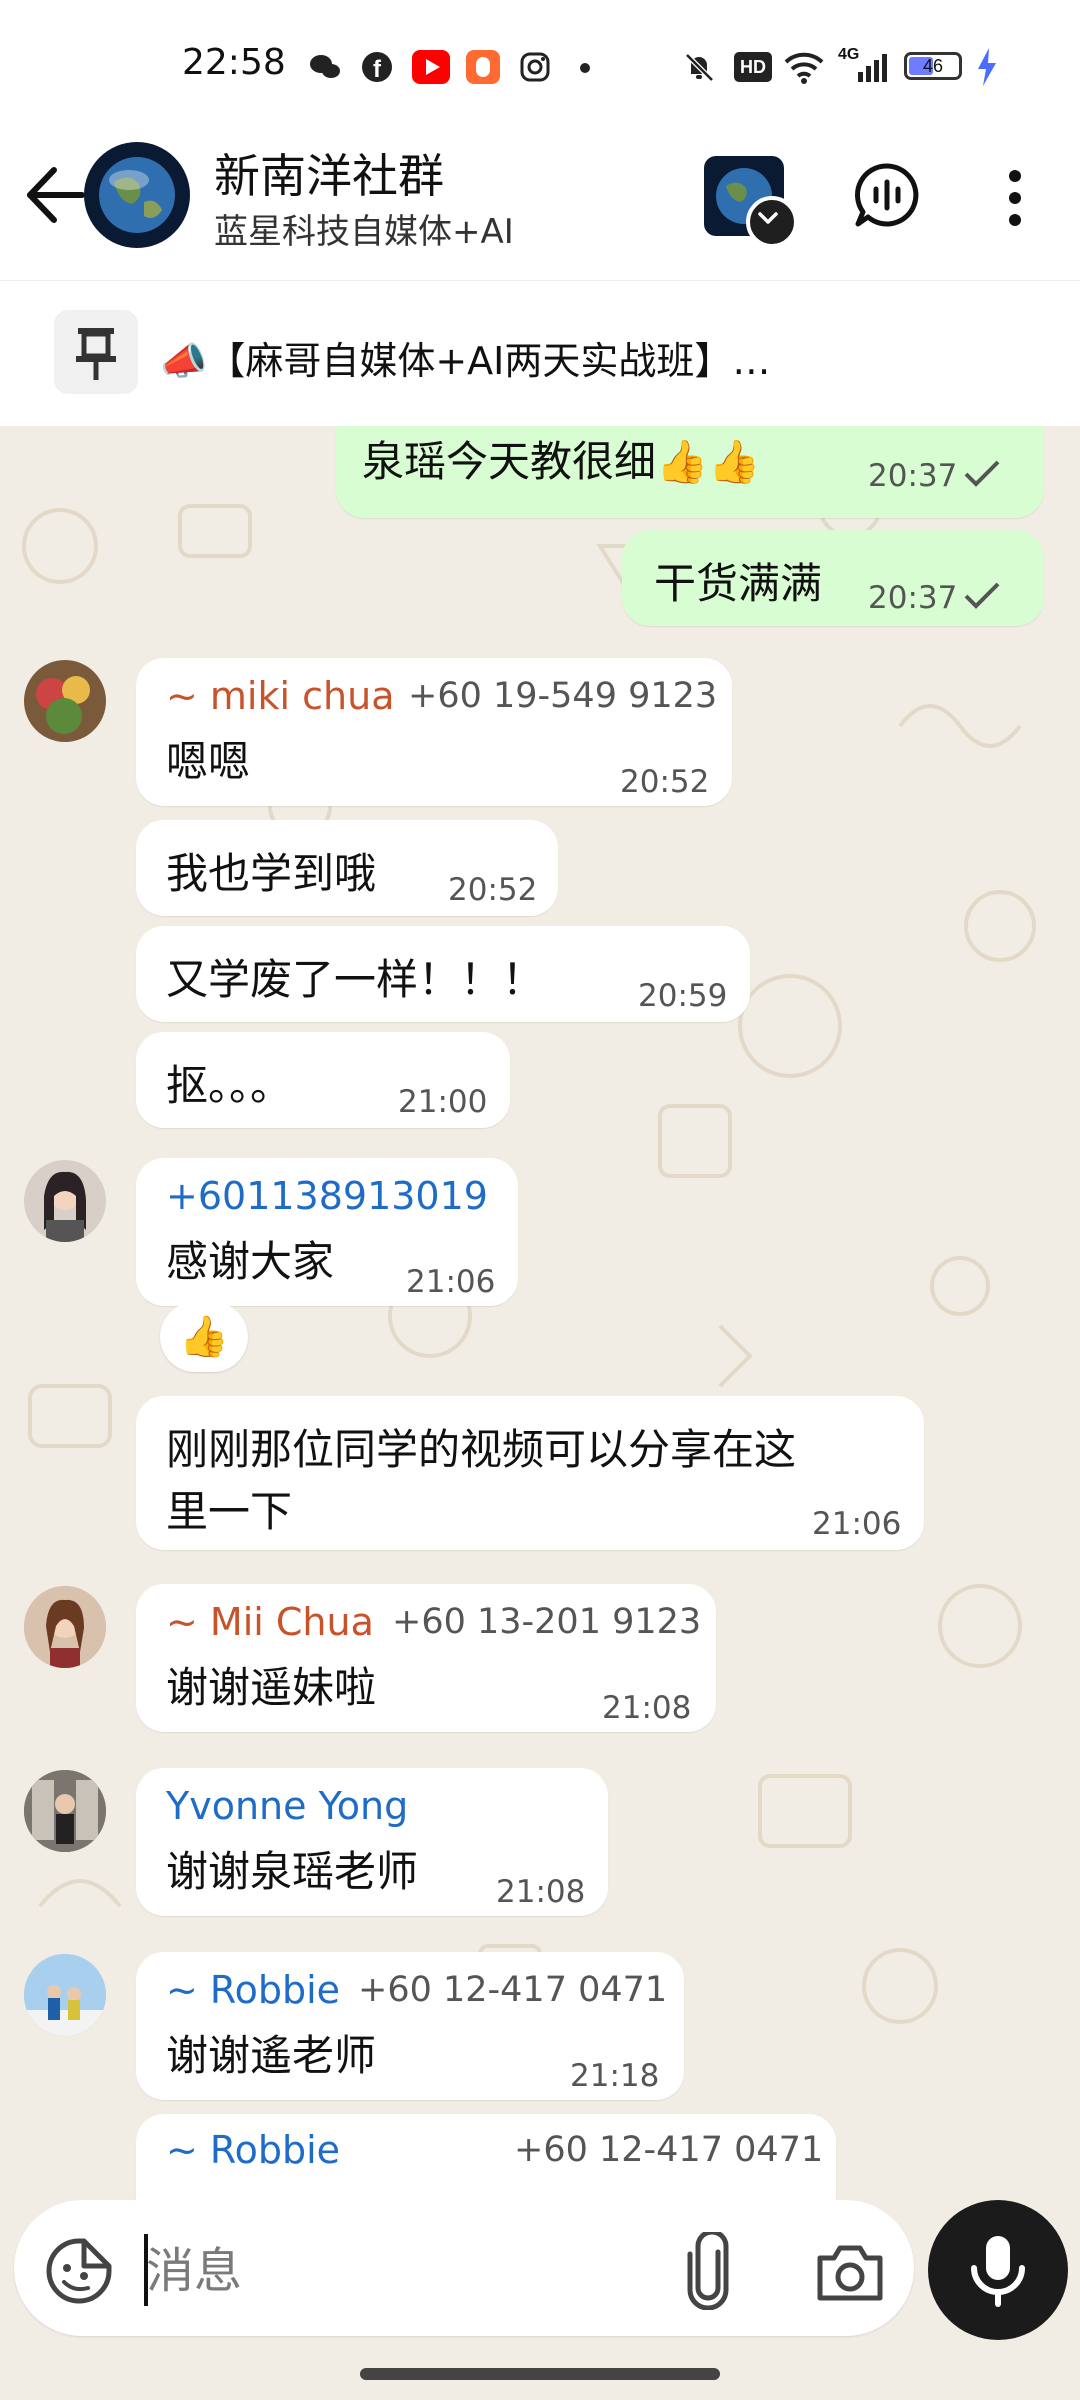 This screenshot has height=2400, width=1080. What do you see at coordinates (772, 222) in the screenshot?
I see `chevron-down-icon` at bounding box center [772, 222].